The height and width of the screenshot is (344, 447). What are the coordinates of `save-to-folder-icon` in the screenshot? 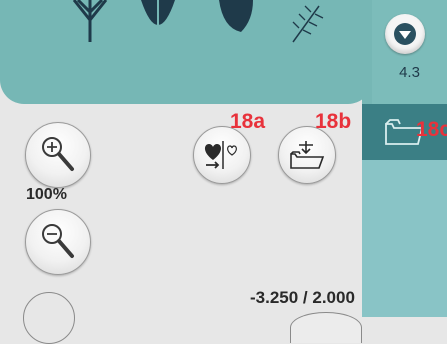 It's located at (307, 155).